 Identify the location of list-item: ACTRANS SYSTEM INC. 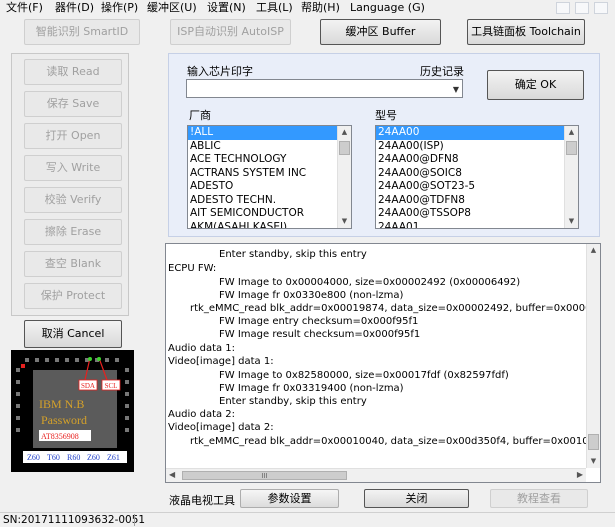
(269, 174).